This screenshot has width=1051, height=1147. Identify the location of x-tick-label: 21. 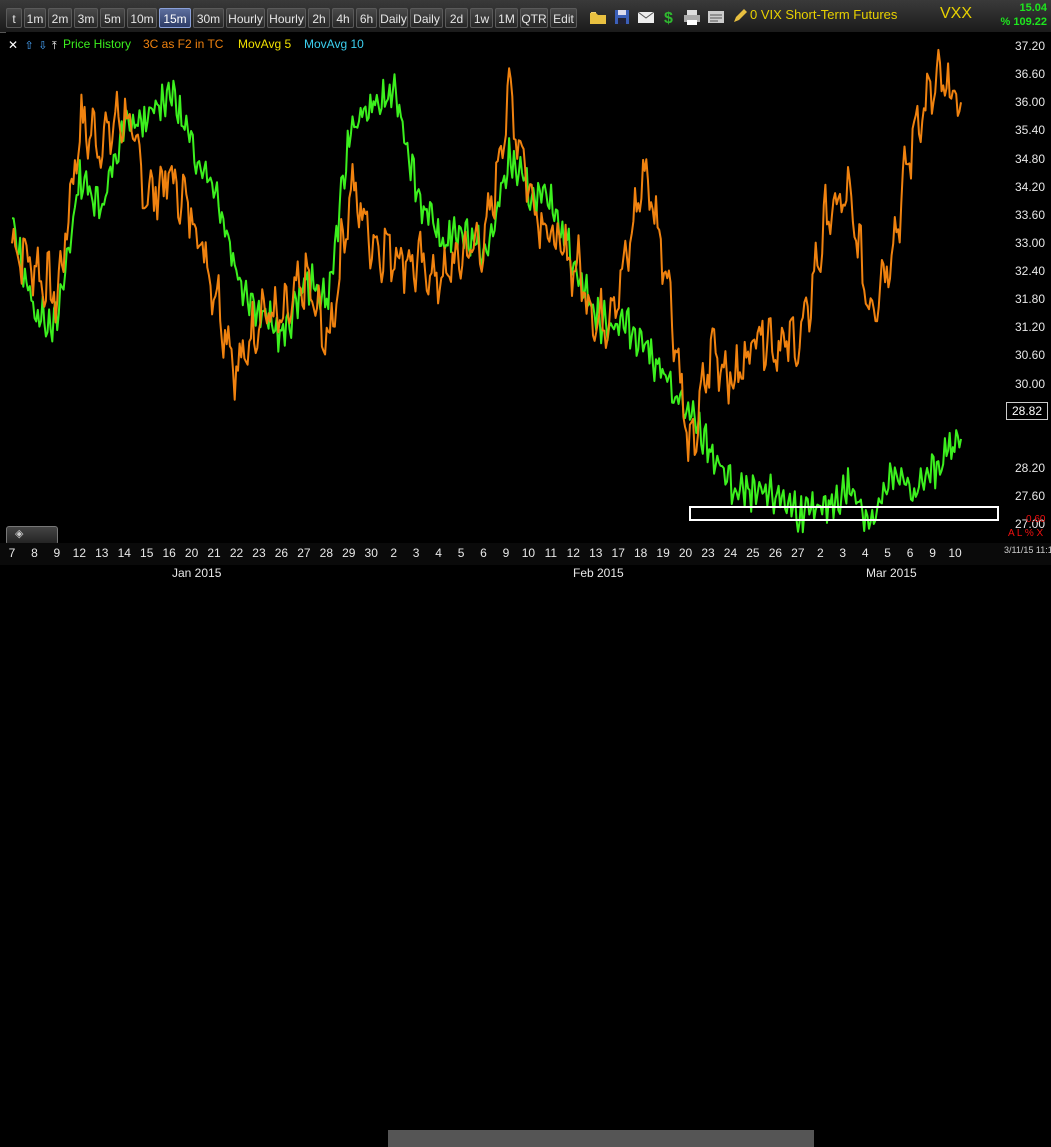
(214, 553).